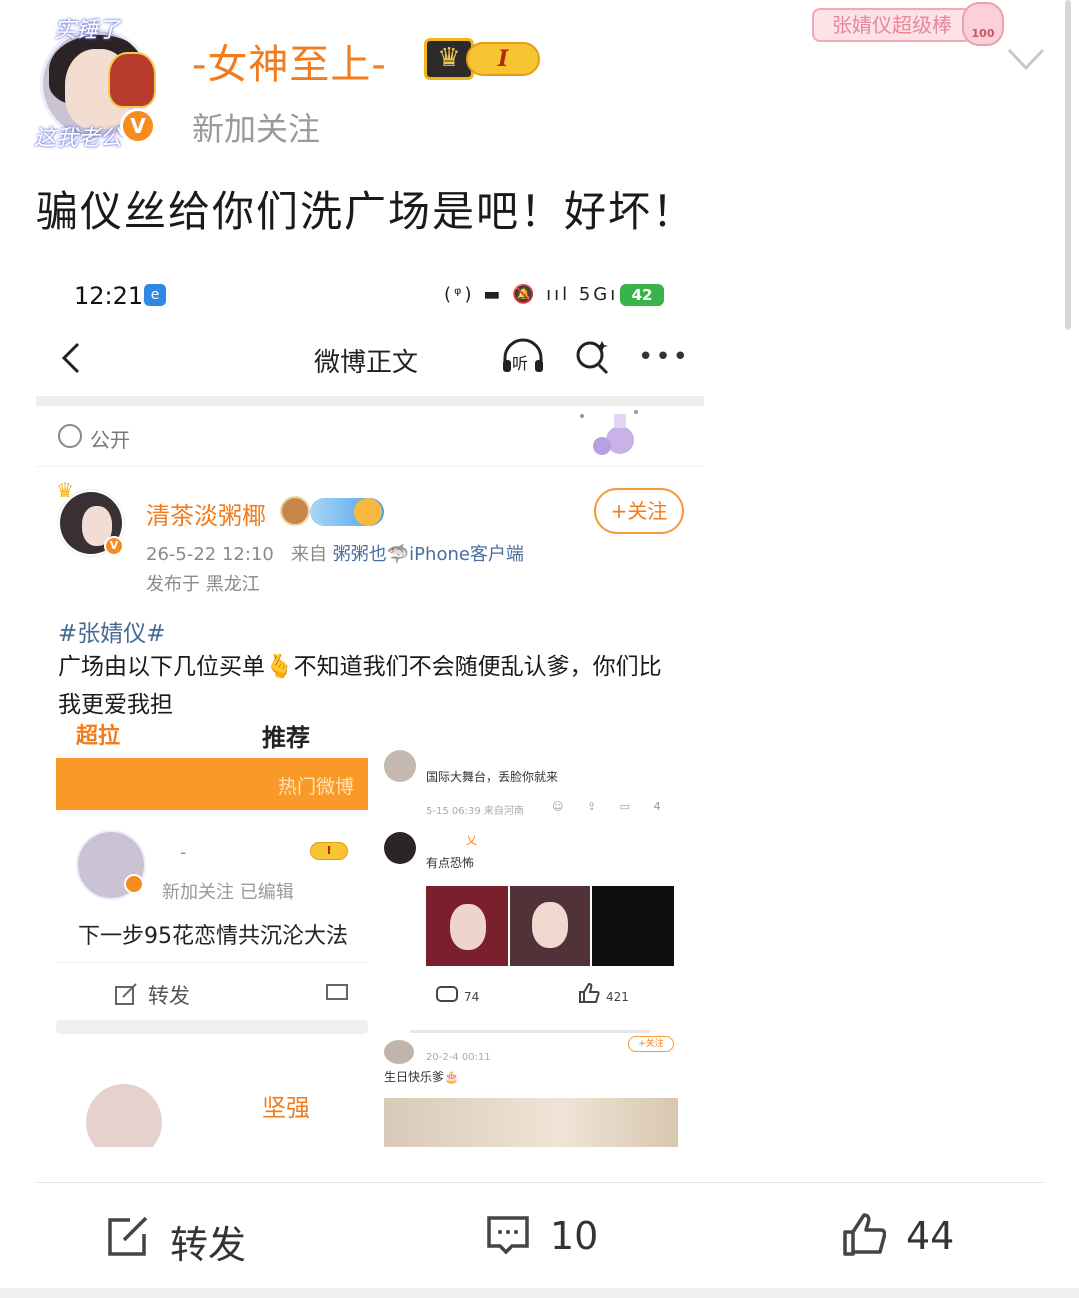 Image resolution: width=1079 pixels, height=1298 pixels. What do you see at coordinates (70, 358) in the screenshot?
I see `back-arrow-icon` at bounding box center [70, 358].